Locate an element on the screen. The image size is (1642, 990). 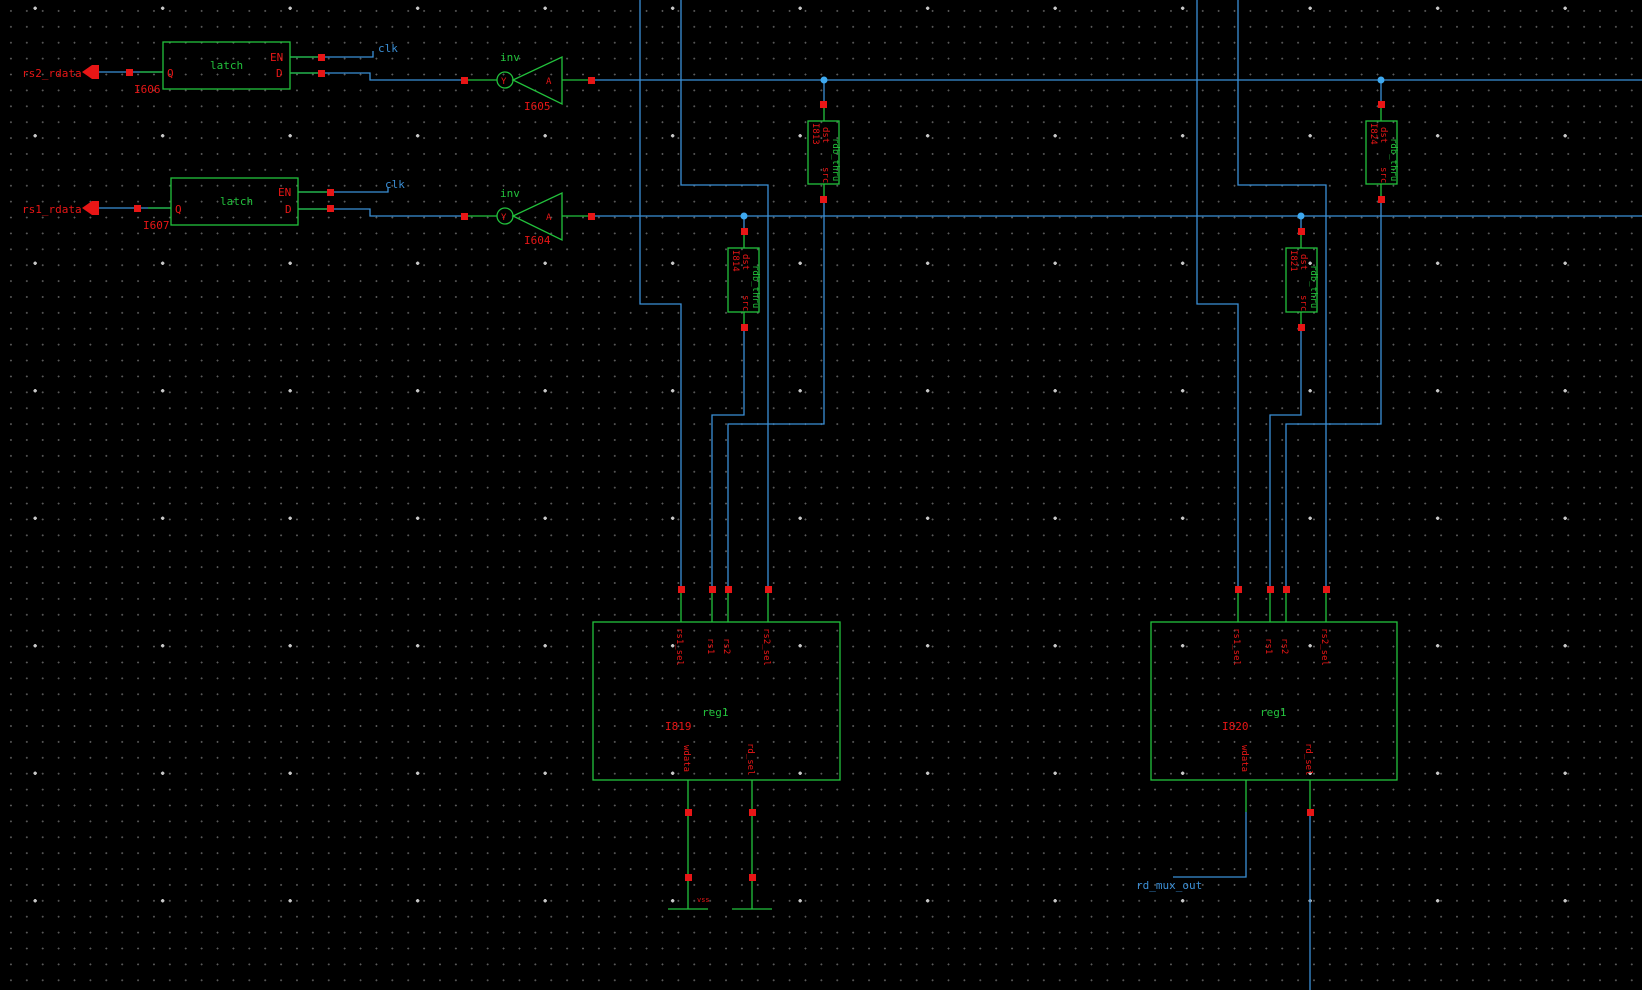
net-latch-d-top-wire is located at coordinates (378, 76).